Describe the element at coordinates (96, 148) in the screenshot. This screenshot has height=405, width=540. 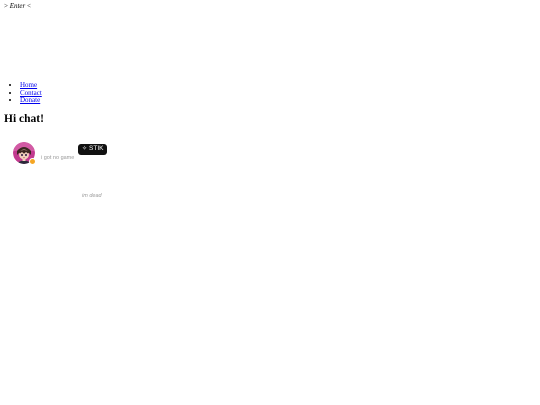
I see `tag-label: STIK` at that location.